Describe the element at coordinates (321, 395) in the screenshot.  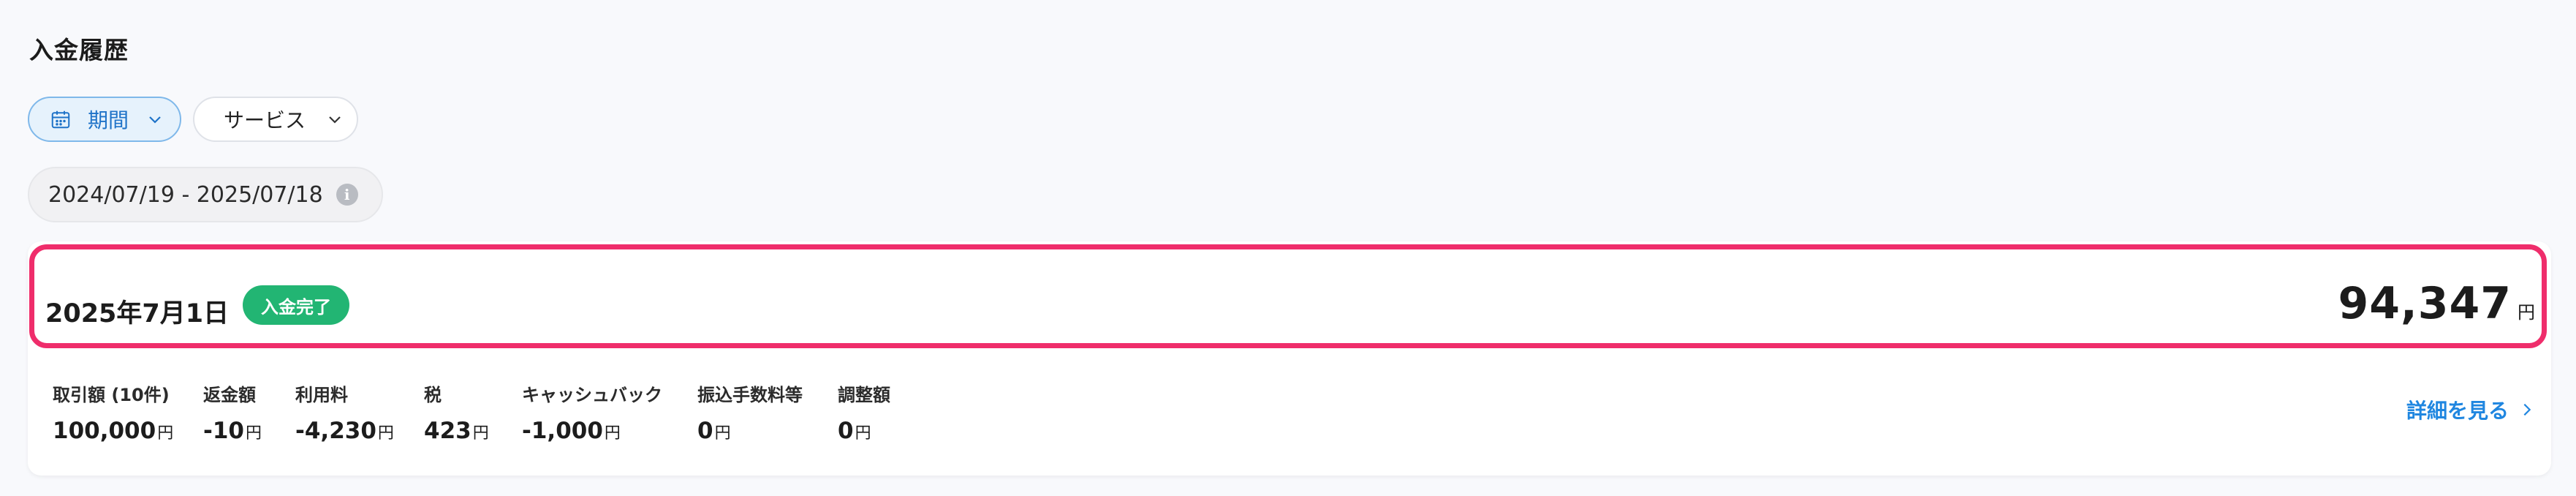
I see `breakdown-label: 利用料` at that location.